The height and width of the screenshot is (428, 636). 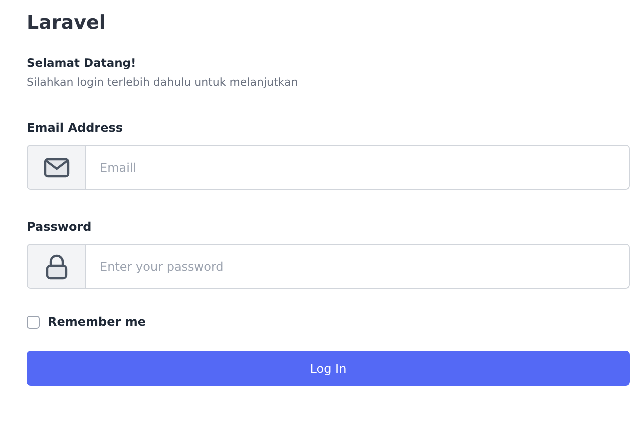 What do you see at coordinates (75, 128) in the screenshot?
I see `field-label: Email Address` at bounding box center [75, 128].